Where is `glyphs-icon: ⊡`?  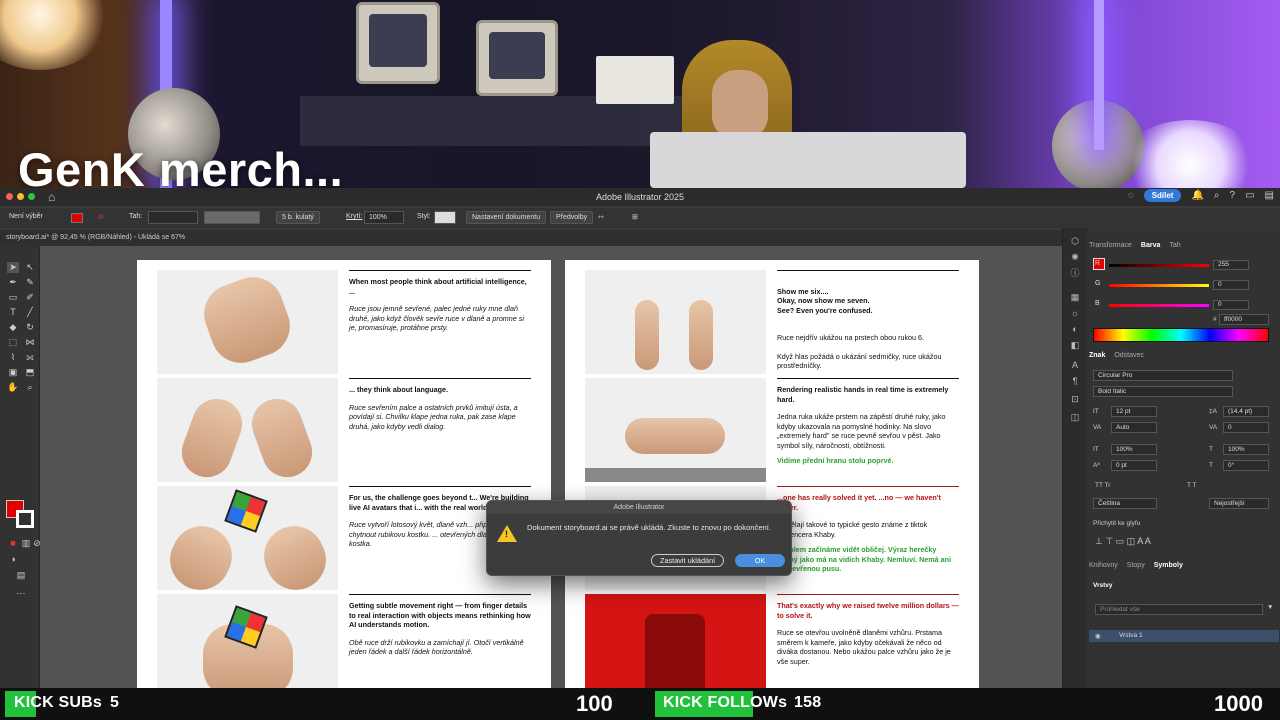 glyphs-icon: ⊡ is located at coordinates (1075, 399).